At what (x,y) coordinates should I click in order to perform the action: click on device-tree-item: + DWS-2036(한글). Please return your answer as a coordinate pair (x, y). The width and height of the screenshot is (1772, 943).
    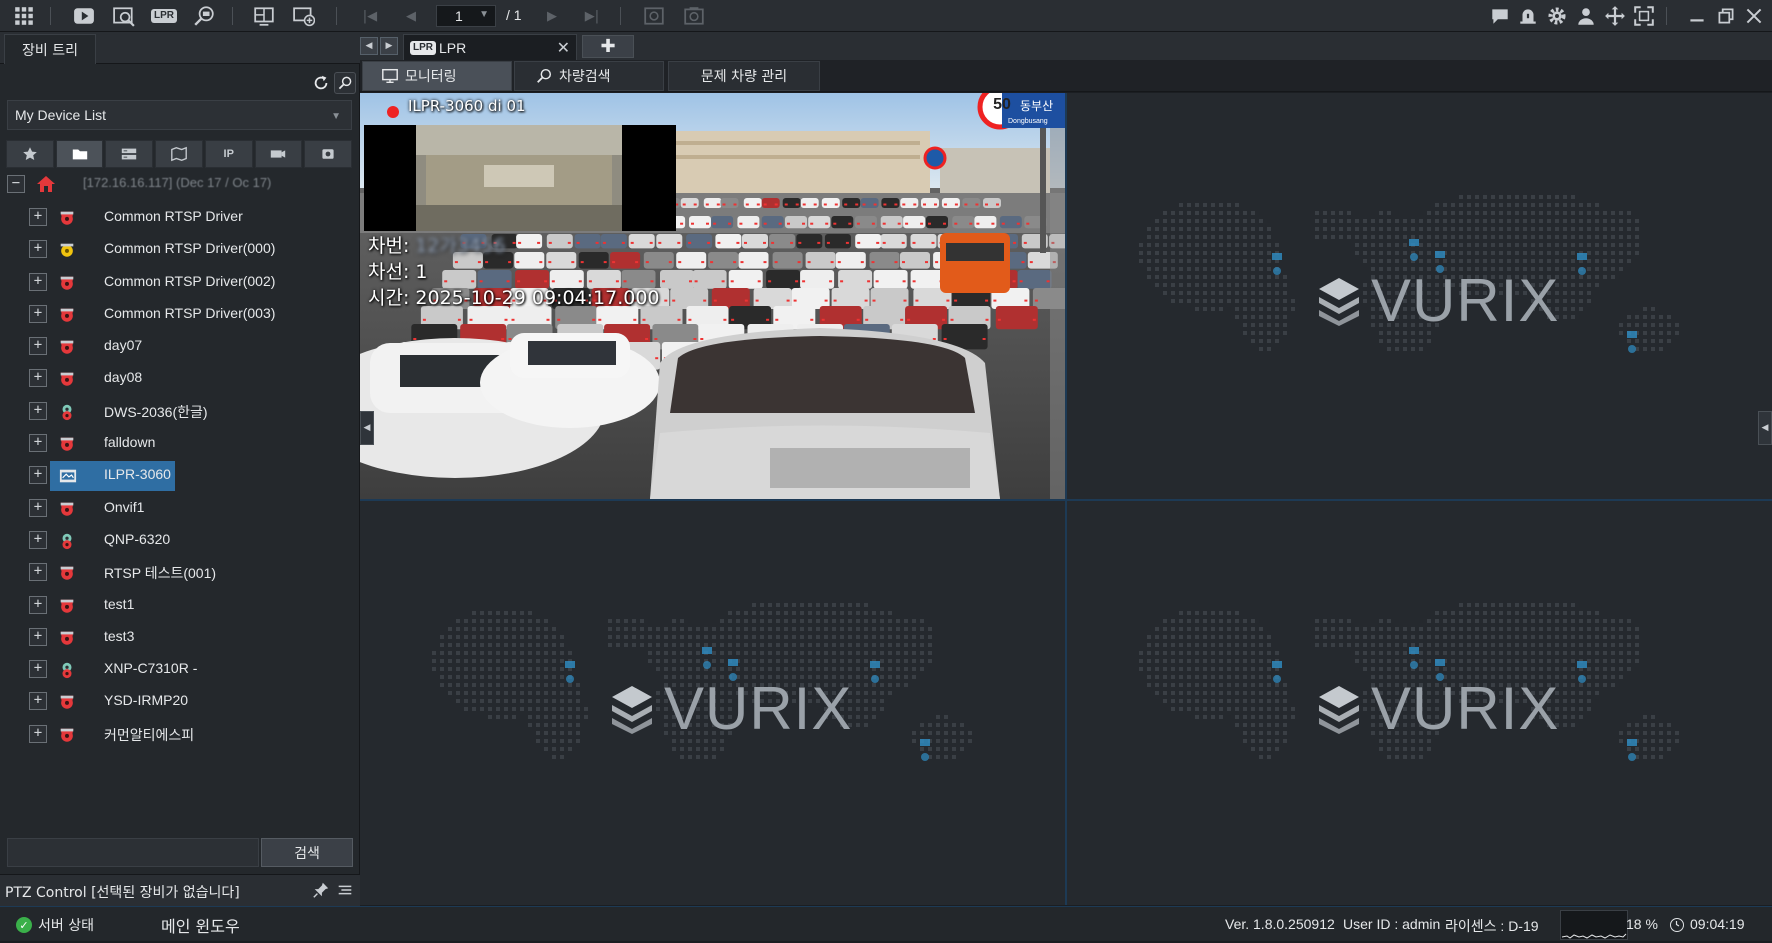
    Looking at the image, I should click on (180, 412).